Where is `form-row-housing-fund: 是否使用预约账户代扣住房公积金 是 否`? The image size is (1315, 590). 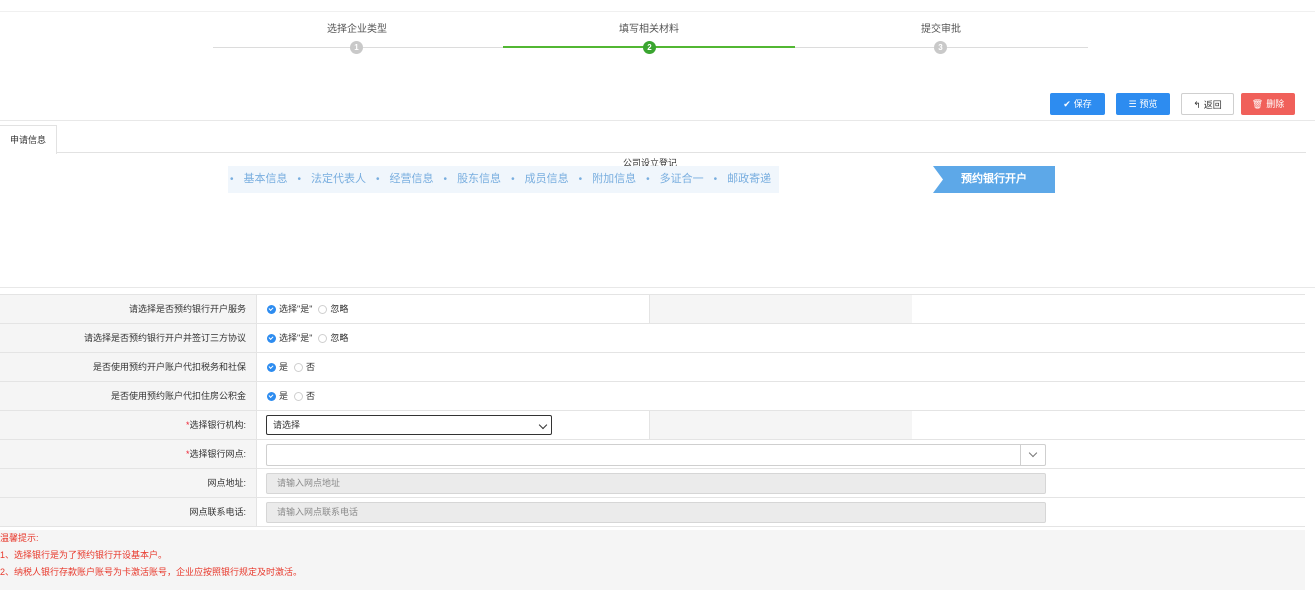
form-row-housing-fund: 是否使用预约账户代扣住房公积金 是 否 is located at coordinates (652, 396).